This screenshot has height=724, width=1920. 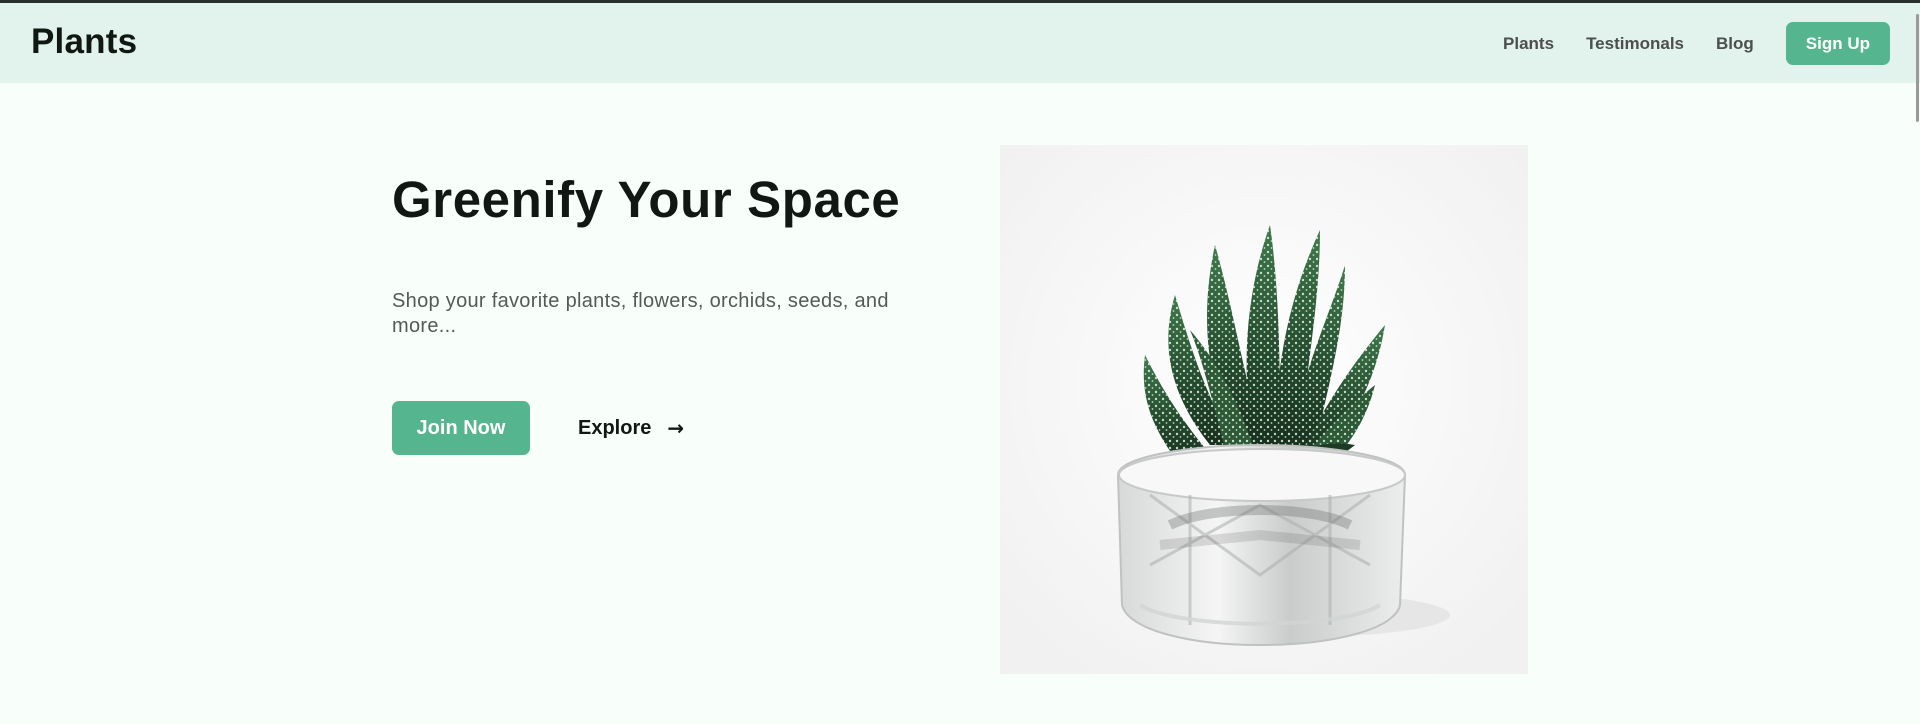 I want to click on nav-link-testimonials: Testimonals, so click(x=1635, y=44).